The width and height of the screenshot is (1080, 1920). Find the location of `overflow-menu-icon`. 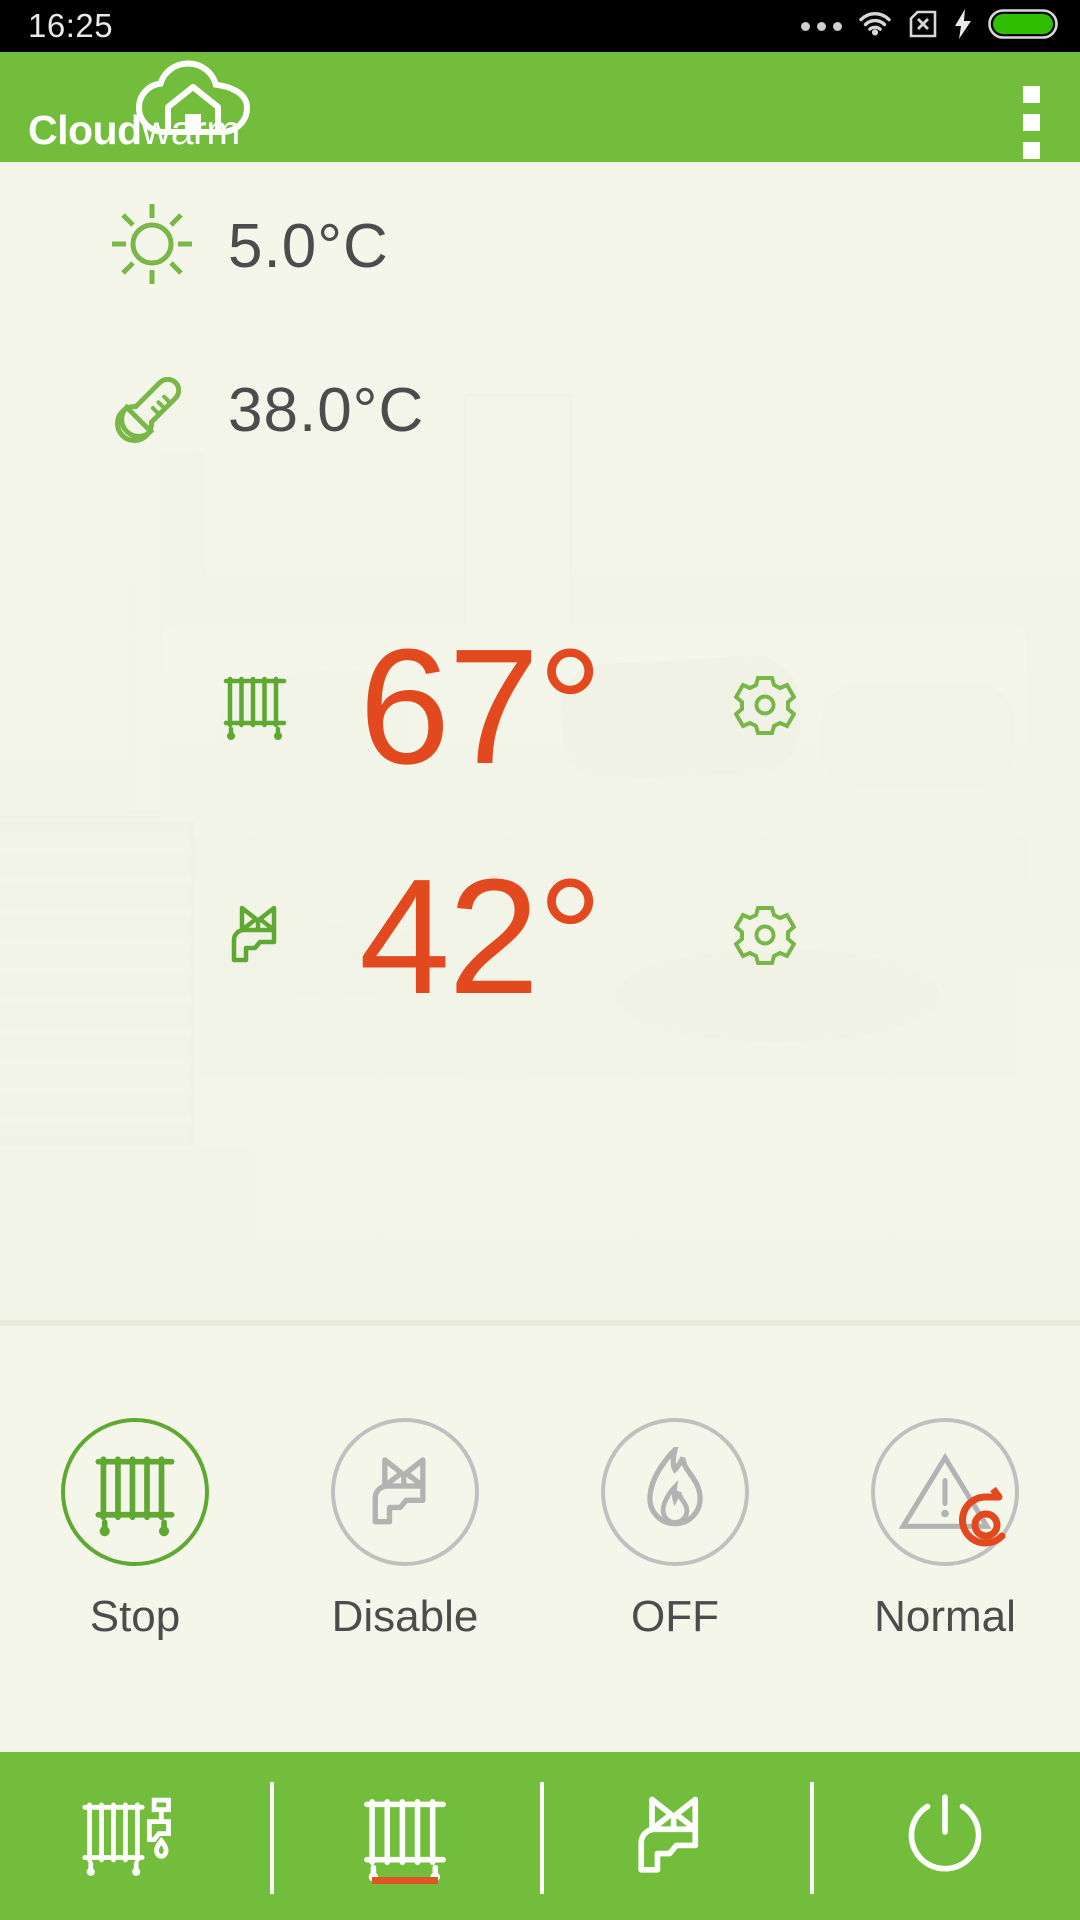

overflow-menu-icon is located at coordinates (1031, 122).